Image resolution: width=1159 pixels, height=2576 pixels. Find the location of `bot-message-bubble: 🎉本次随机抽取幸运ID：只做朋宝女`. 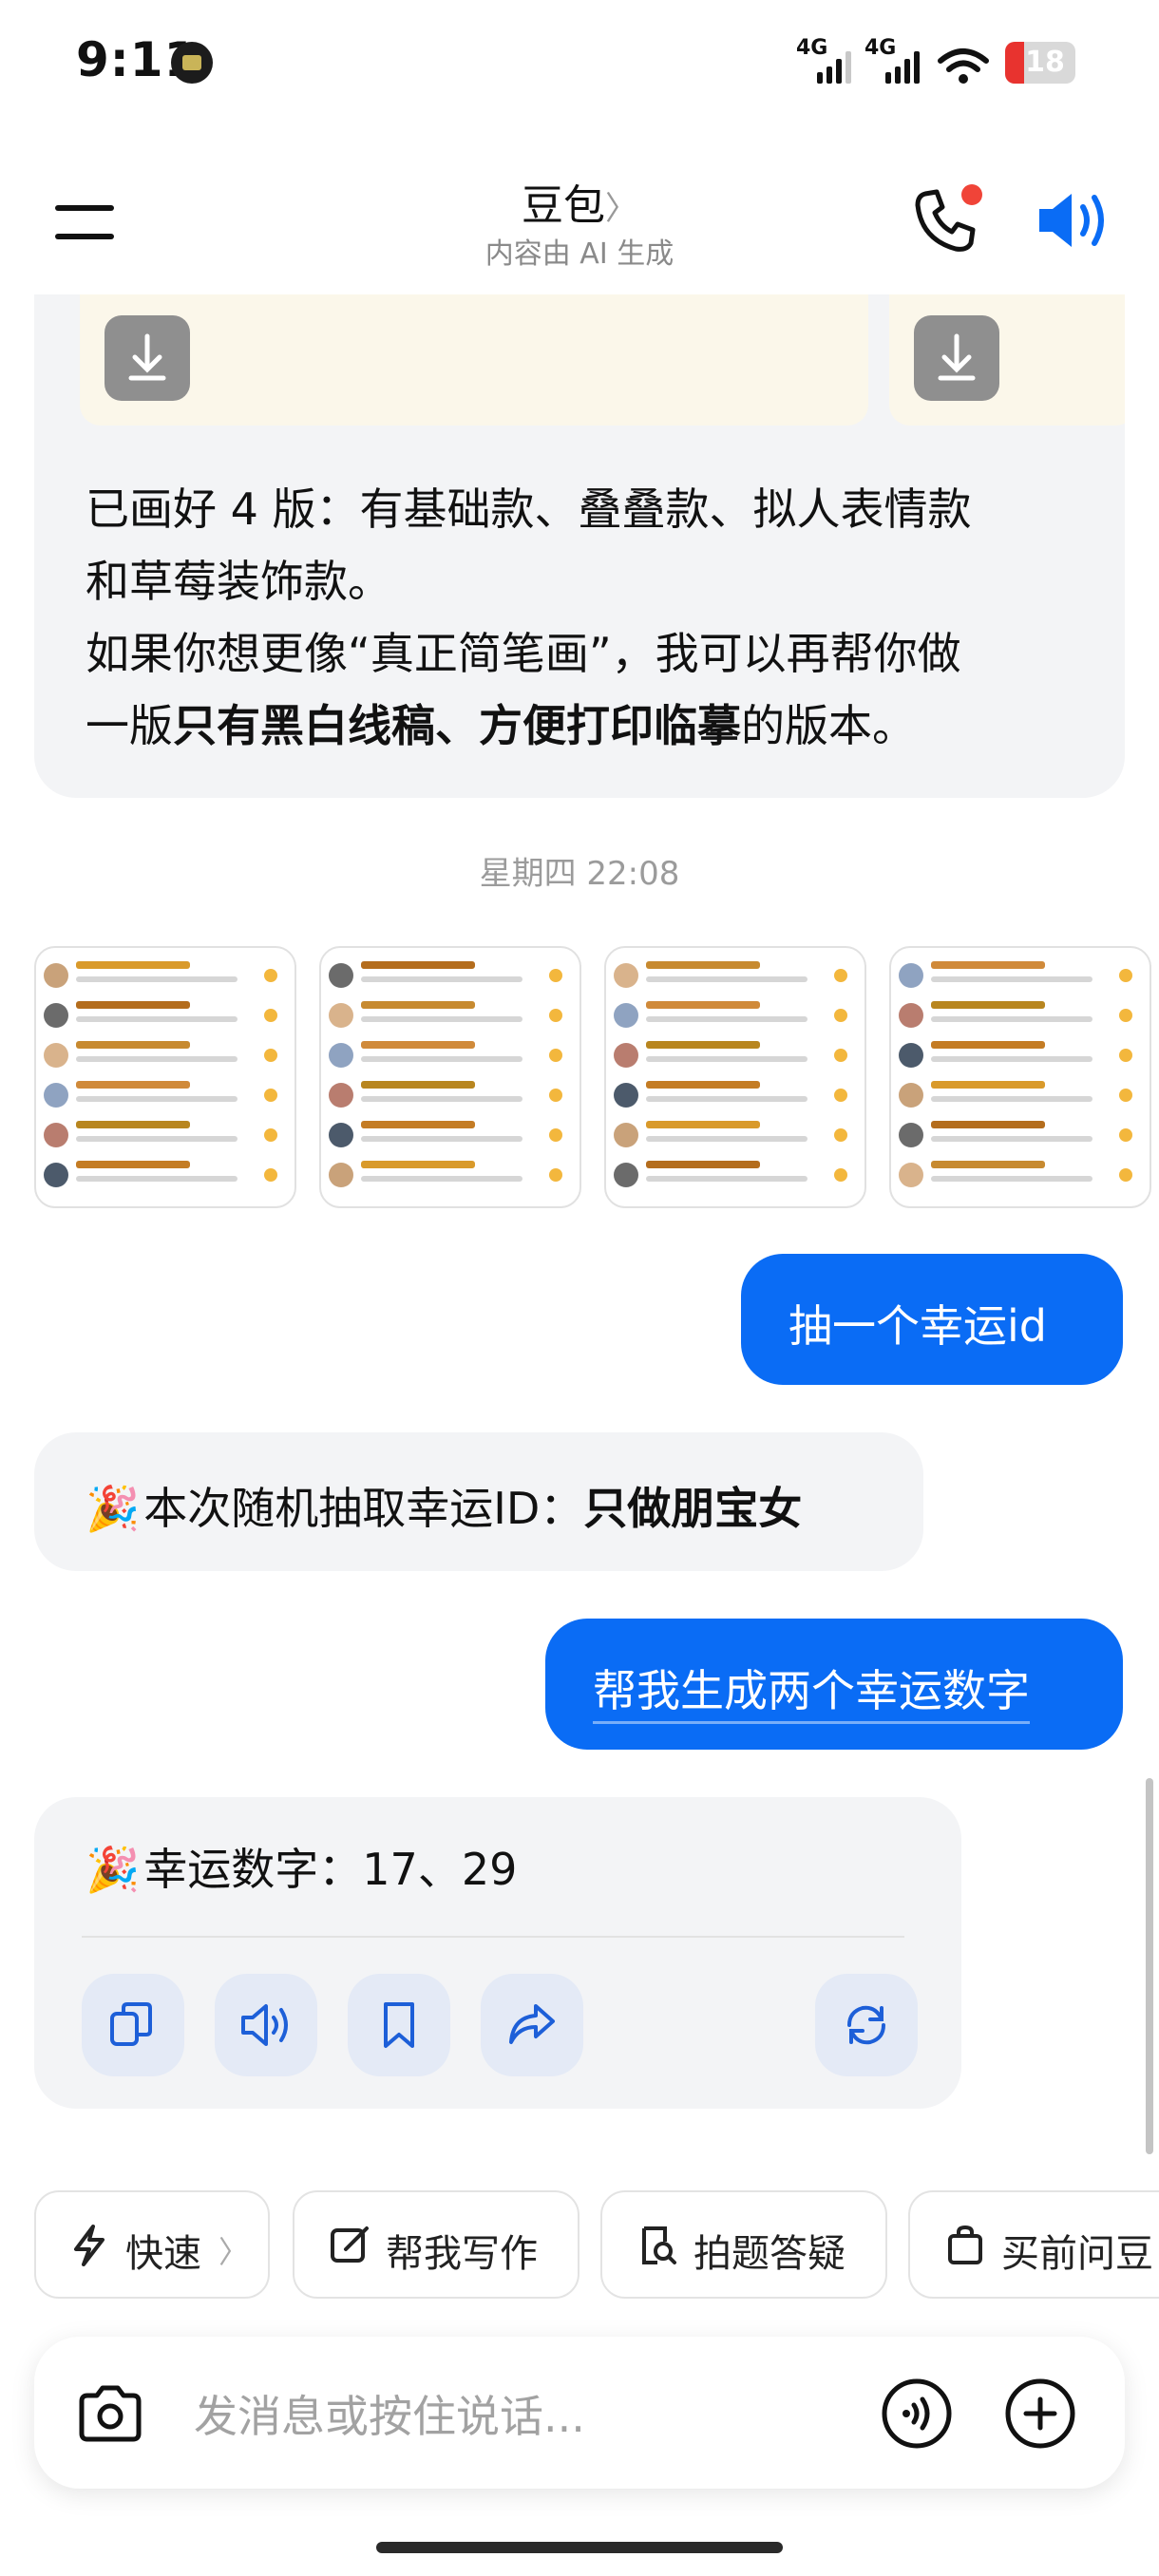

bot-message-bubble: 🎉本次随机抽取幸运ID：只做朋宝女 is located at coordinates (478, 1501).